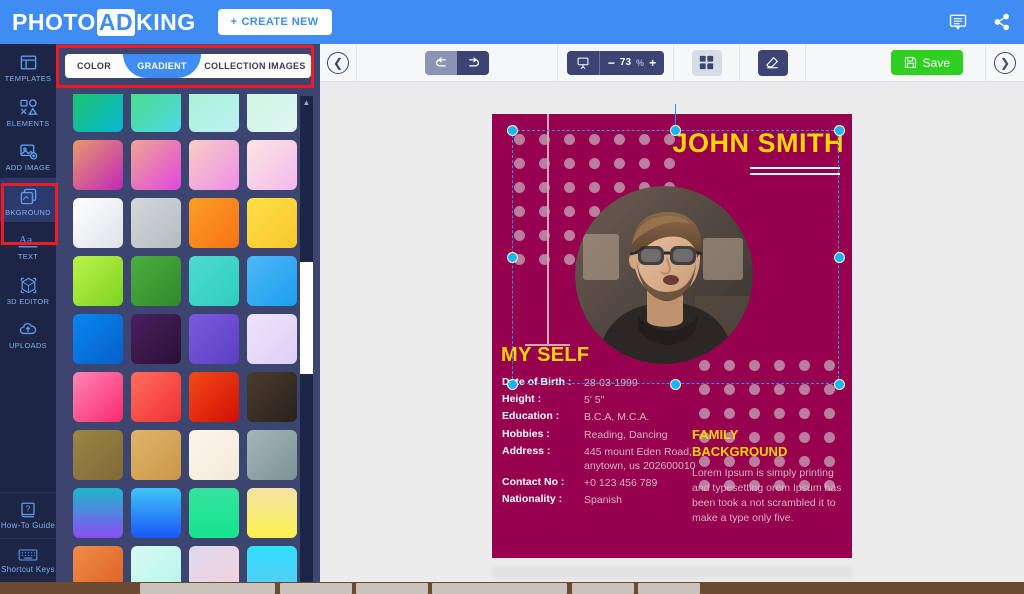 The image size is (1024, 594). What do you see at coordinates (28, 66) in the screenshot?
I see `sidebar-item-templates: TEMPLATES` at bounding box center [28, 66].